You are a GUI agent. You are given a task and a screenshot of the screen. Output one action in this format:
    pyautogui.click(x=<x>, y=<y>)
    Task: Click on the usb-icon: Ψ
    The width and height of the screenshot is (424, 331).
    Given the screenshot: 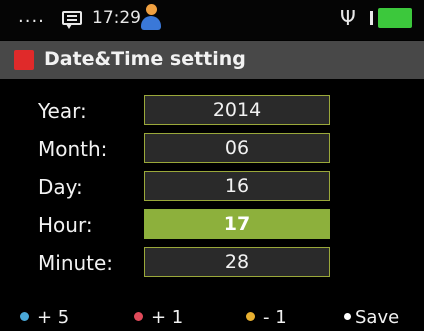 What is the action you would take?
    pyautogui.click(x=348, y=18)
    